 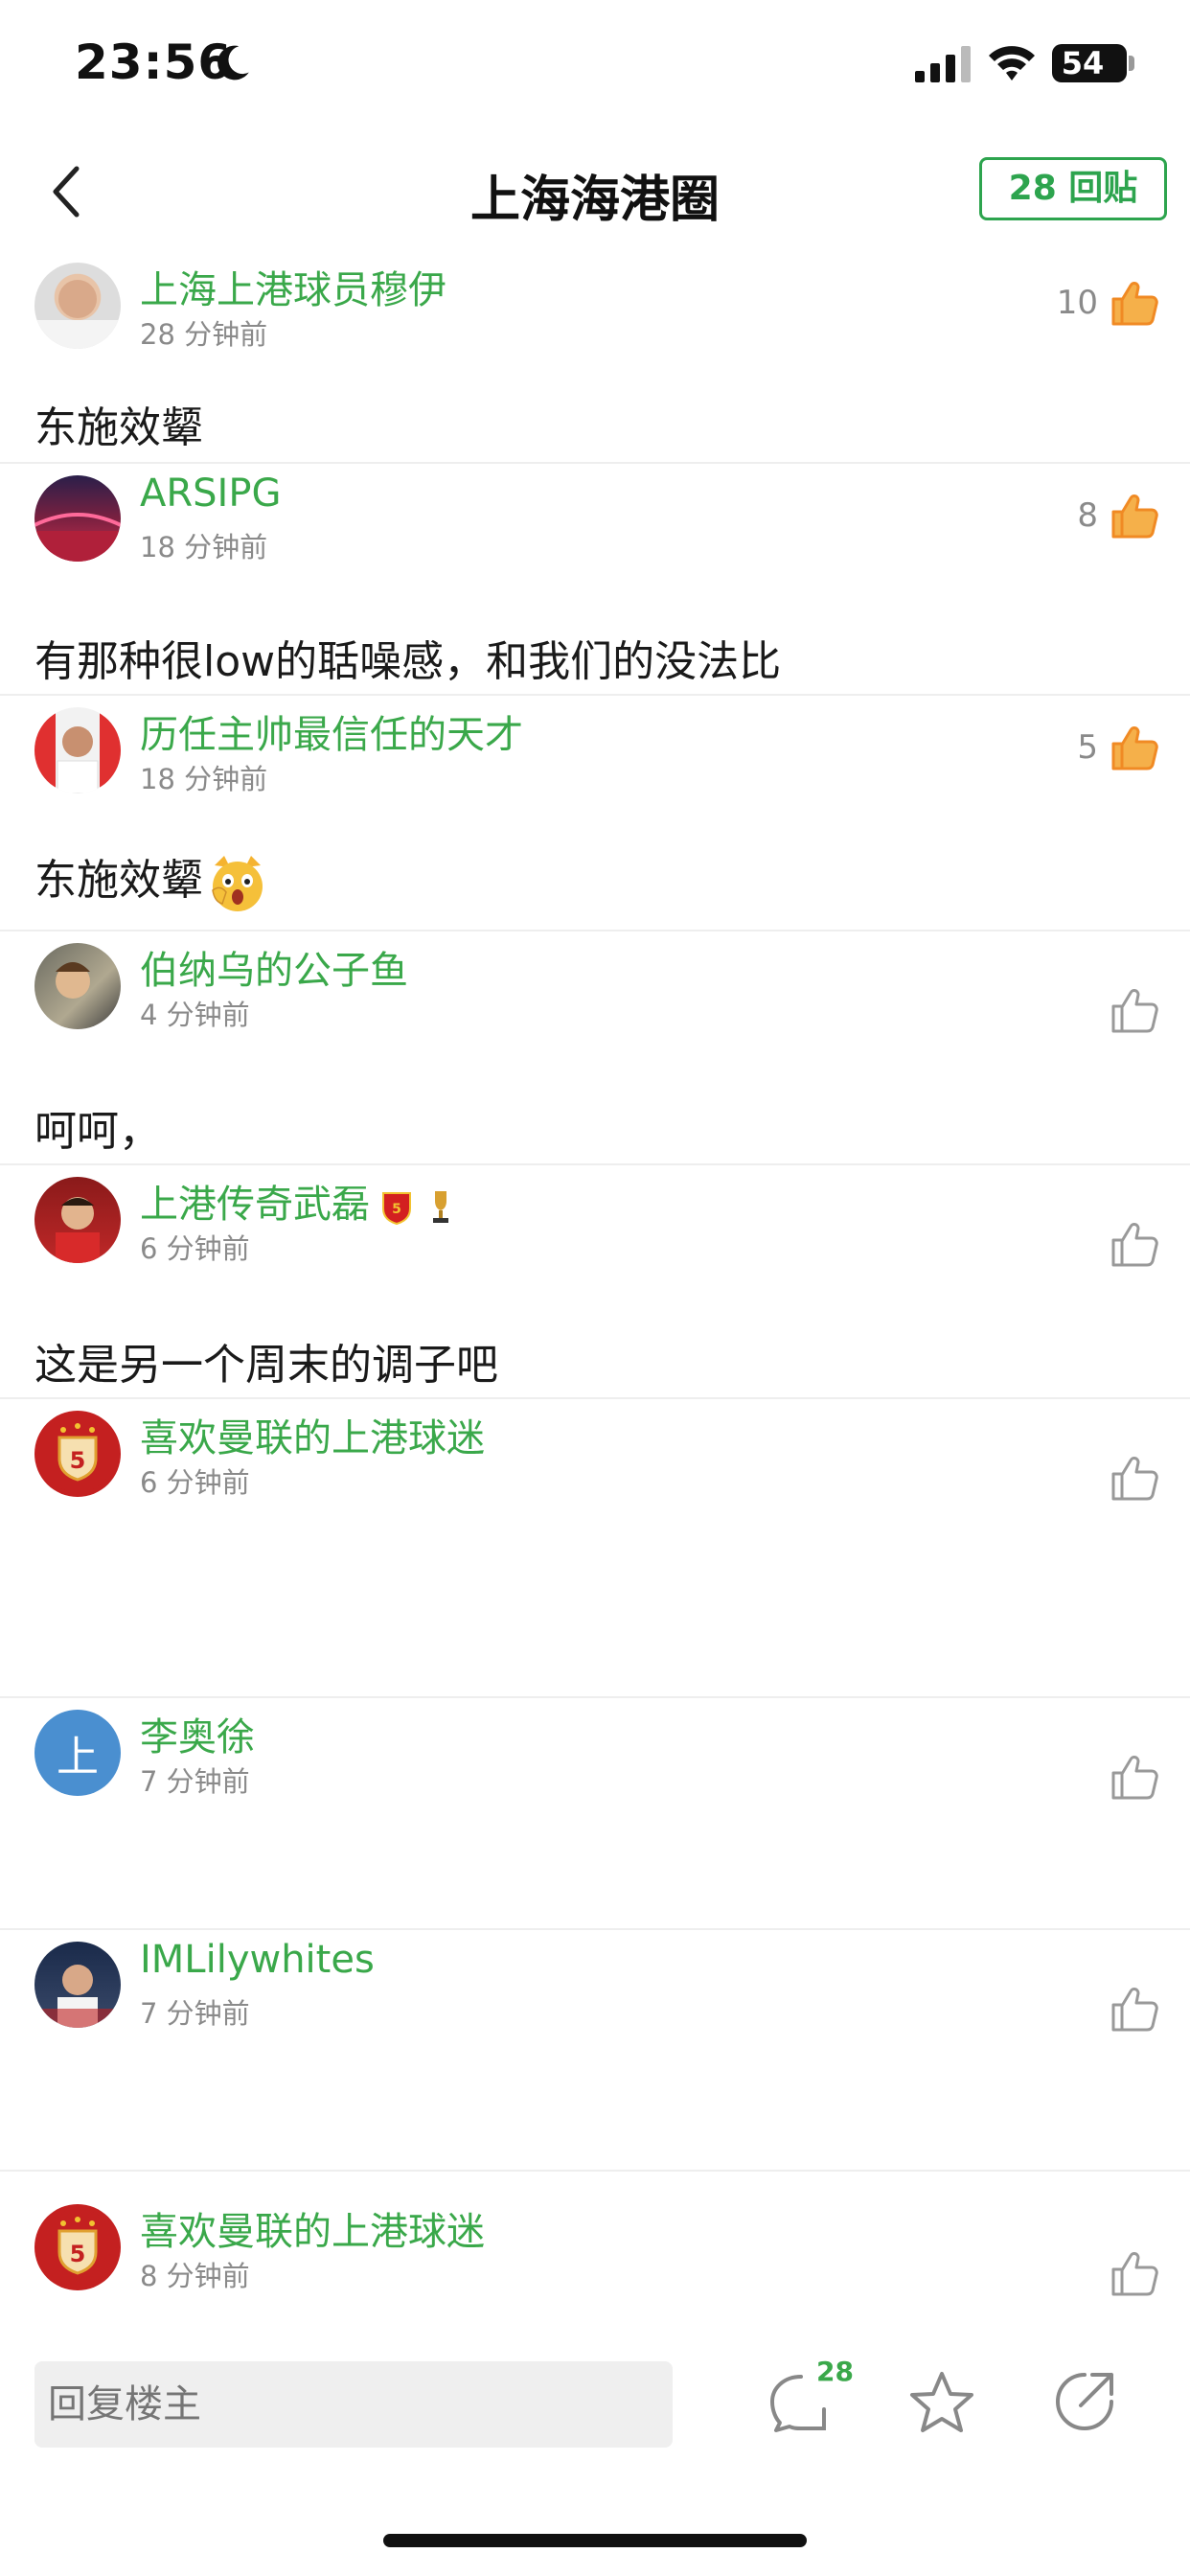 I want to click on comment-count-badge: 28, so click(x=835, y=2371).